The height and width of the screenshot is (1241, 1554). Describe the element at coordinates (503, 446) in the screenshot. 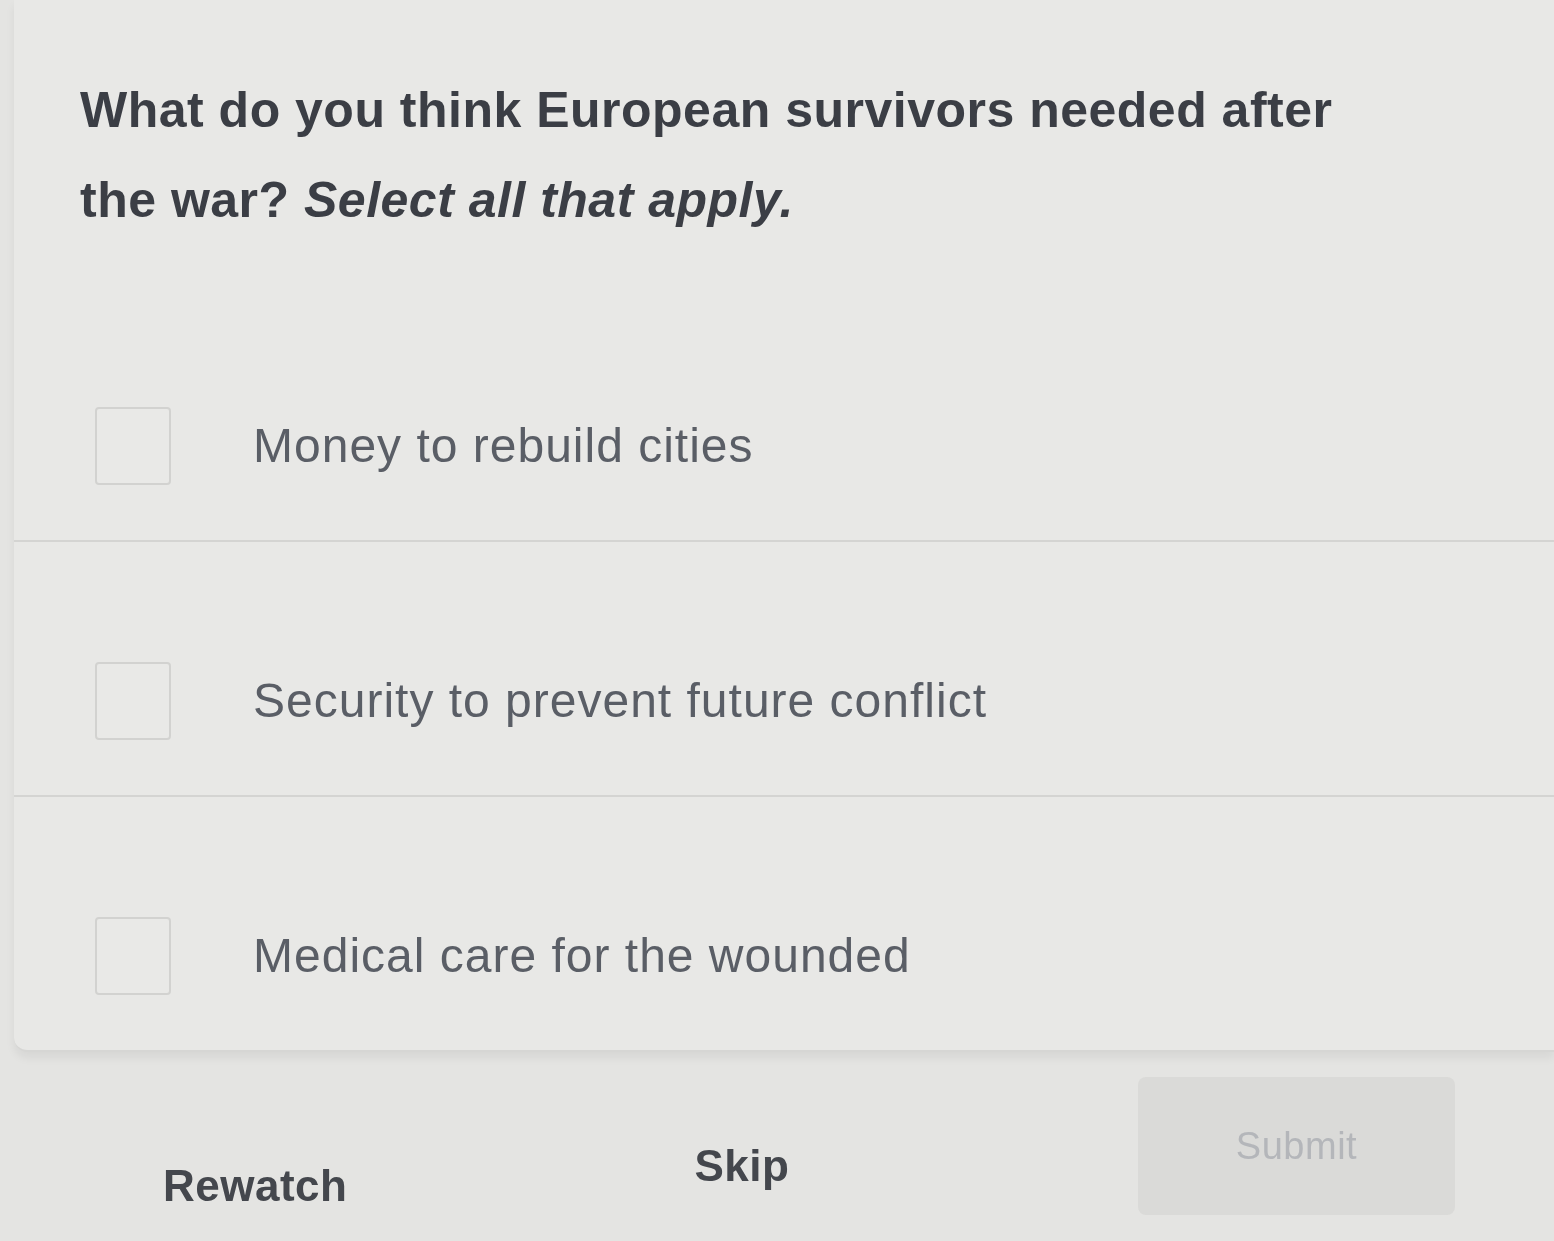

I see `option-label: Money to rebuild cities` at that location.